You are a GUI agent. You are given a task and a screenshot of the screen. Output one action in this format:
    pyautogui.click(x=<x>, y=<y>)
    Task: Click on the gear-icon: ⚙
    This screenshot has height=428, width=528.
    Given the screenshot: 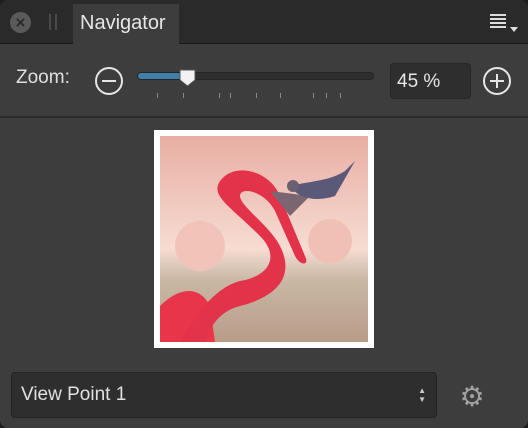 What is the action you would take?
    pyautogui.click(x=472, y=397)
    